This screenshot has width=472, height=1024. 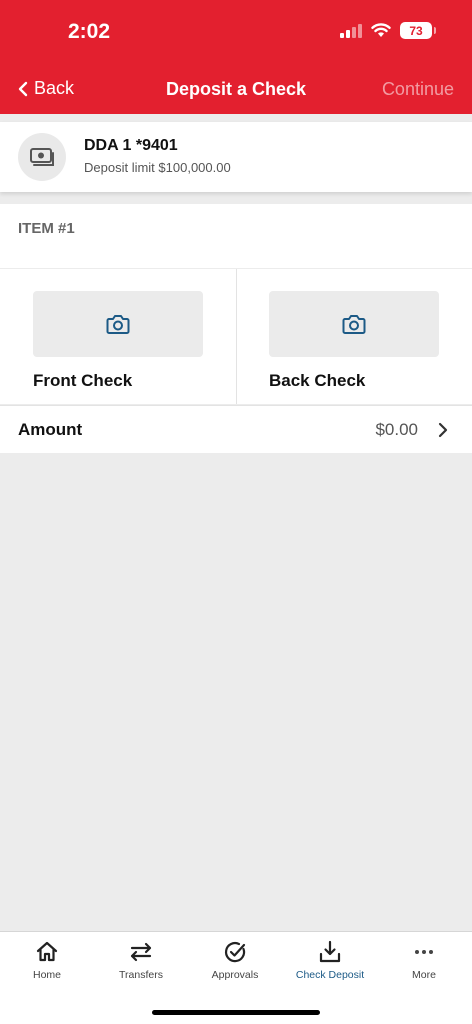 What do you see at coordinates (141, 975) in the screenshot?
I see `tab-label: Transfers` at bounding box center [141, 975].